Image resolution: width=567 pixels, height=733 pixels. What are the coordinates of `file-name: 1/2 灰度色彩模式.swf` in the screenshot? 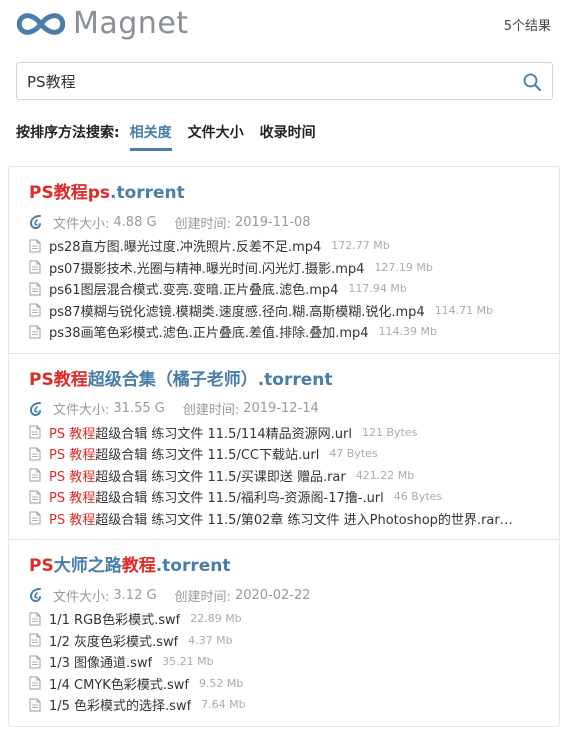 It's located at (113, 640).